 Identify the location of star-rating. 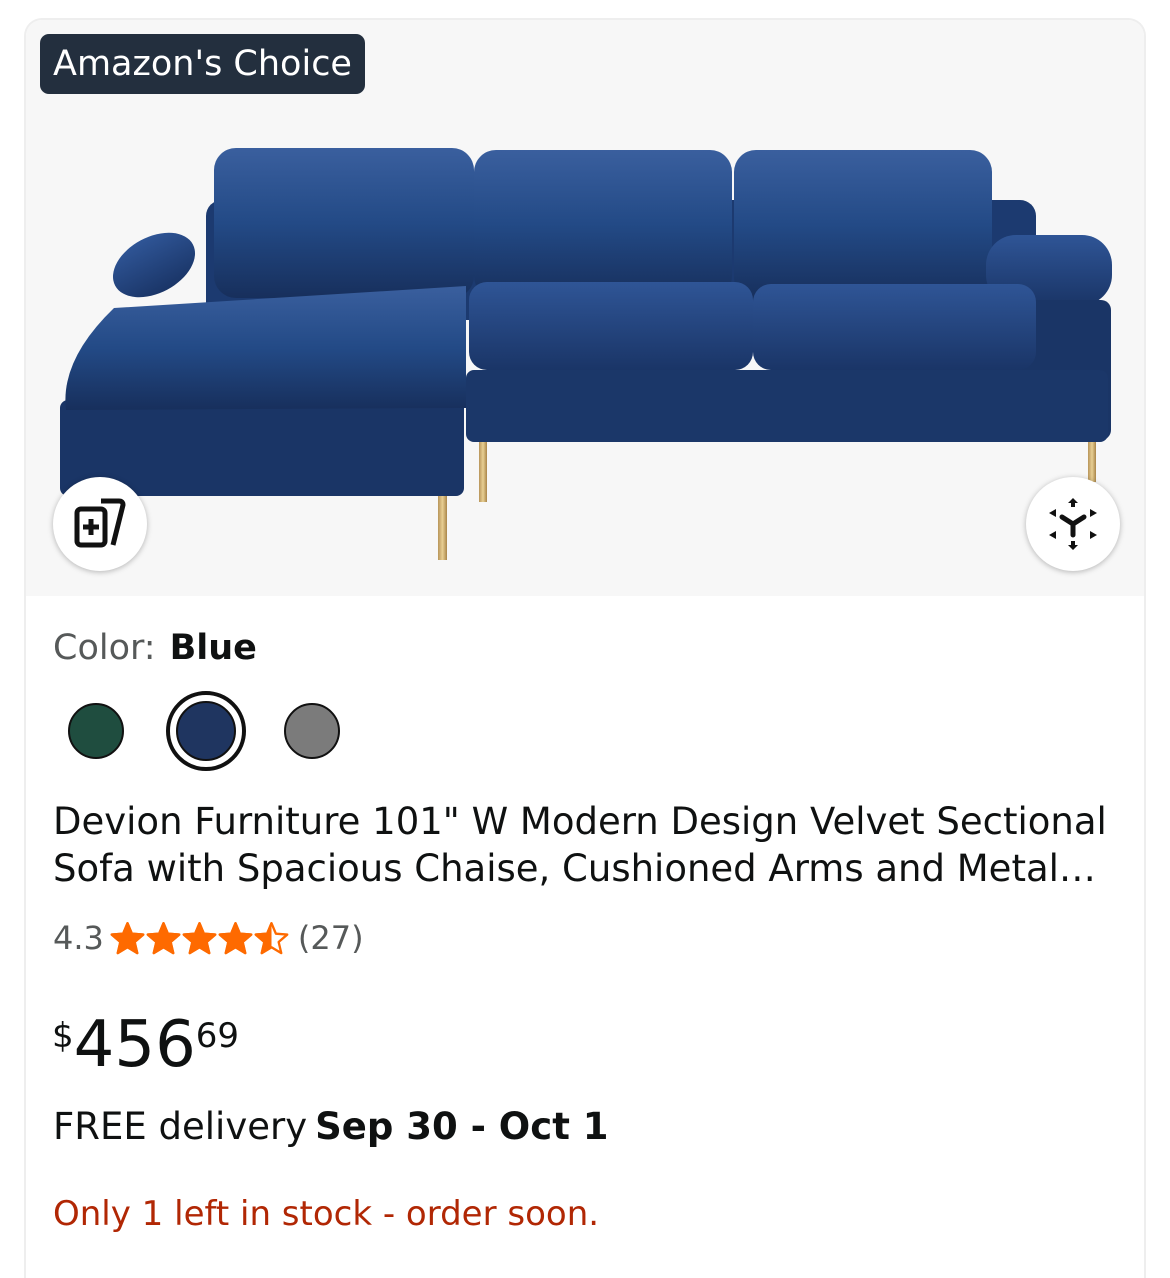
(200, 938).